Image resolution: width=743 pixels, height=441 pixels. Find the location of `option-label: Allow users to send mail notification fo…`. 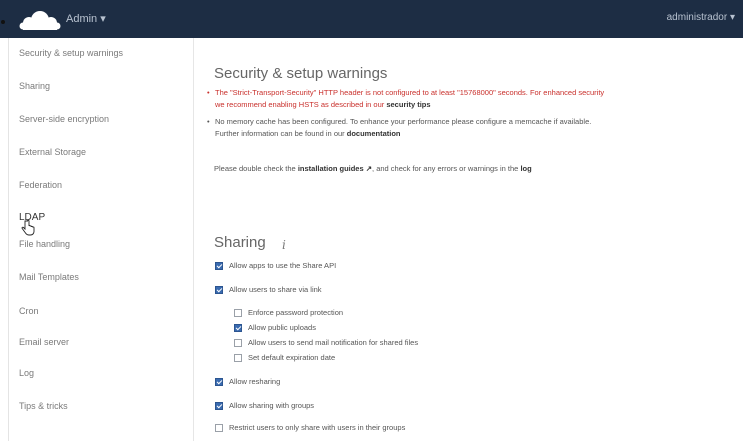

option-label: Allow users to send mail notification fo… is located at coordinates (333, 342).